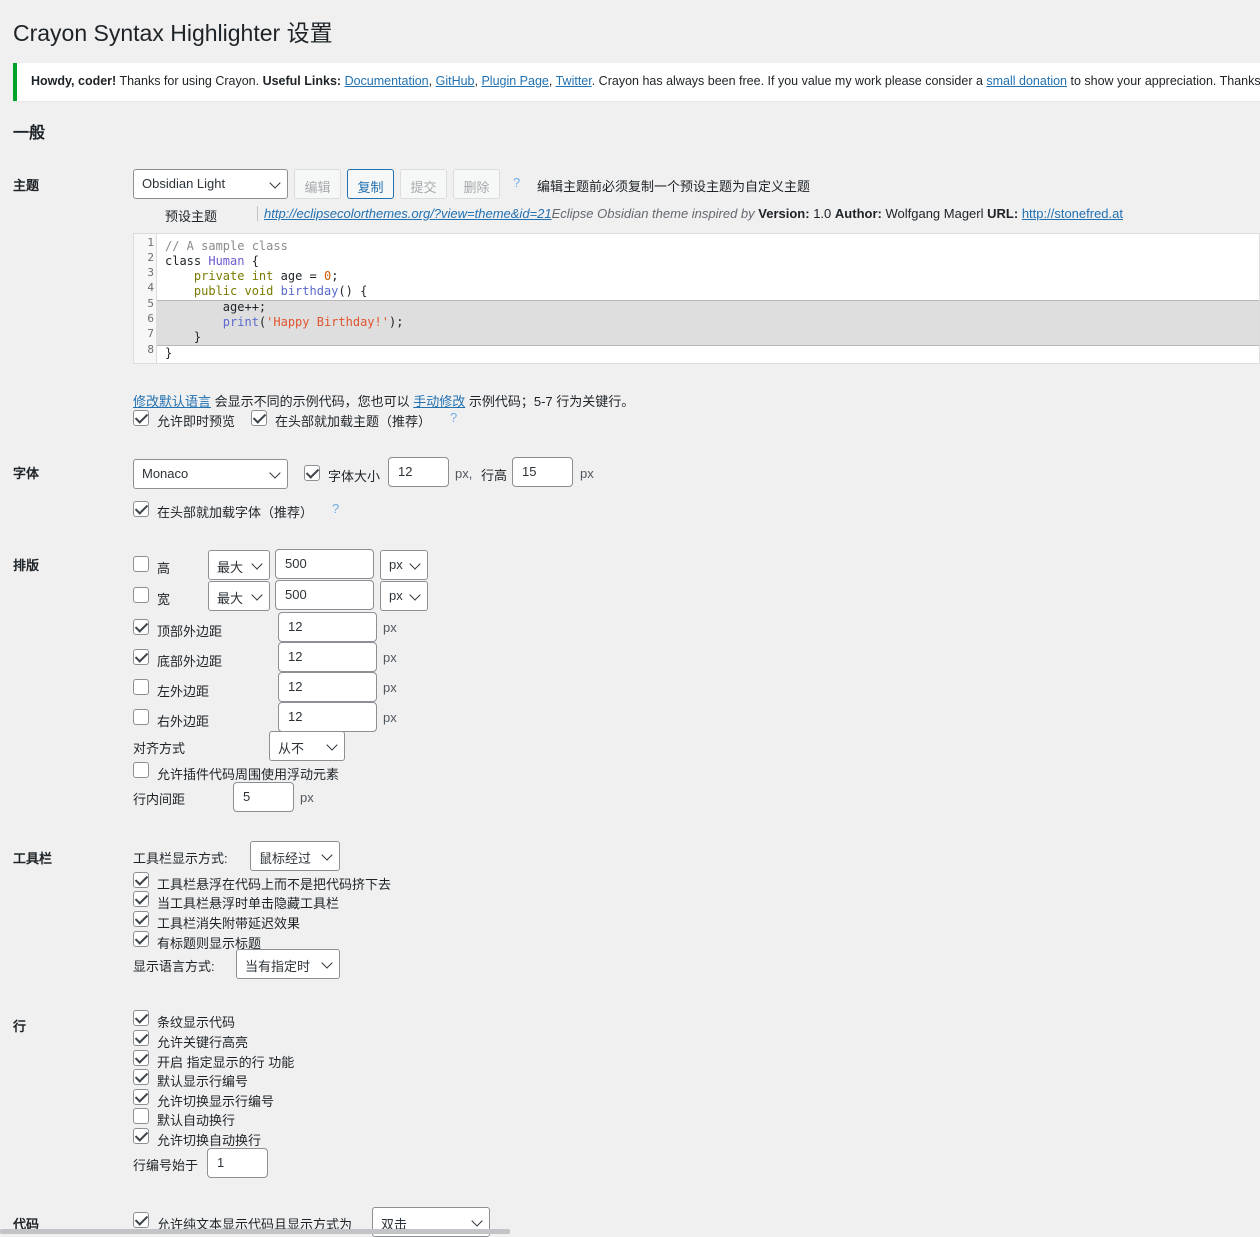  What do you see at coordinates (196, 1022) in the screenshot?
I see `striped-label: 条纹显示代码` at bounding box center [196, 1022].